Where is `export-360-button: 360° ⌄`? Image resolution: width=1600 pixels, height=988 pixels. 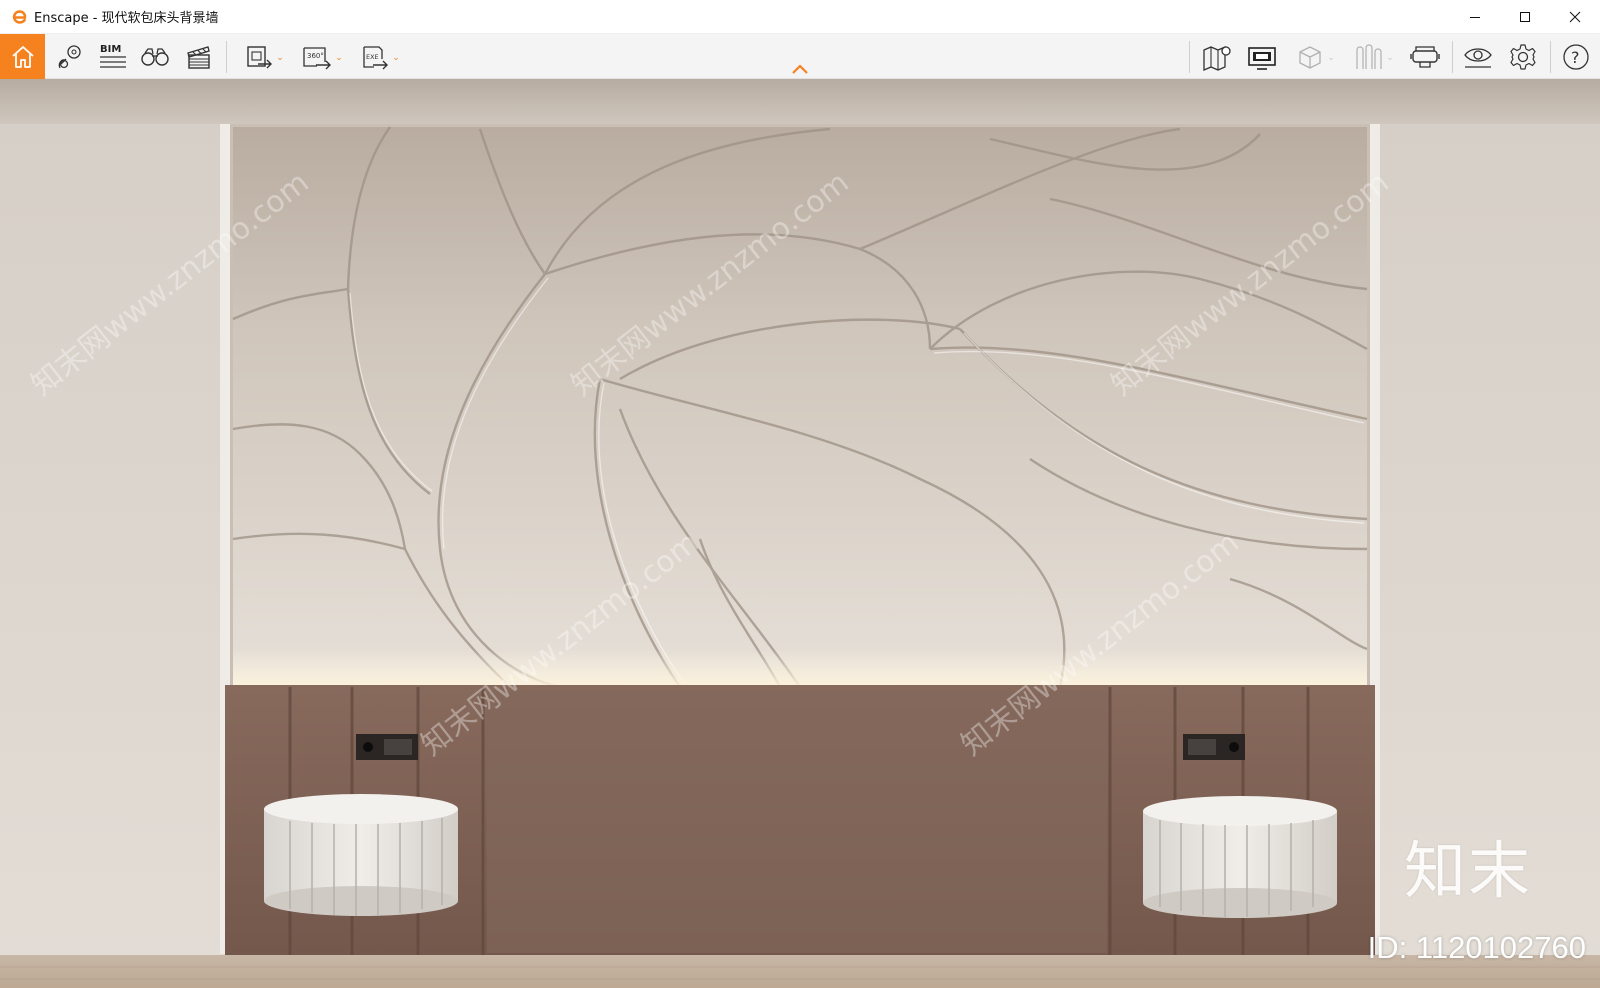
export-360-button: 360° ⌄ is located at coordinates (322, 56).